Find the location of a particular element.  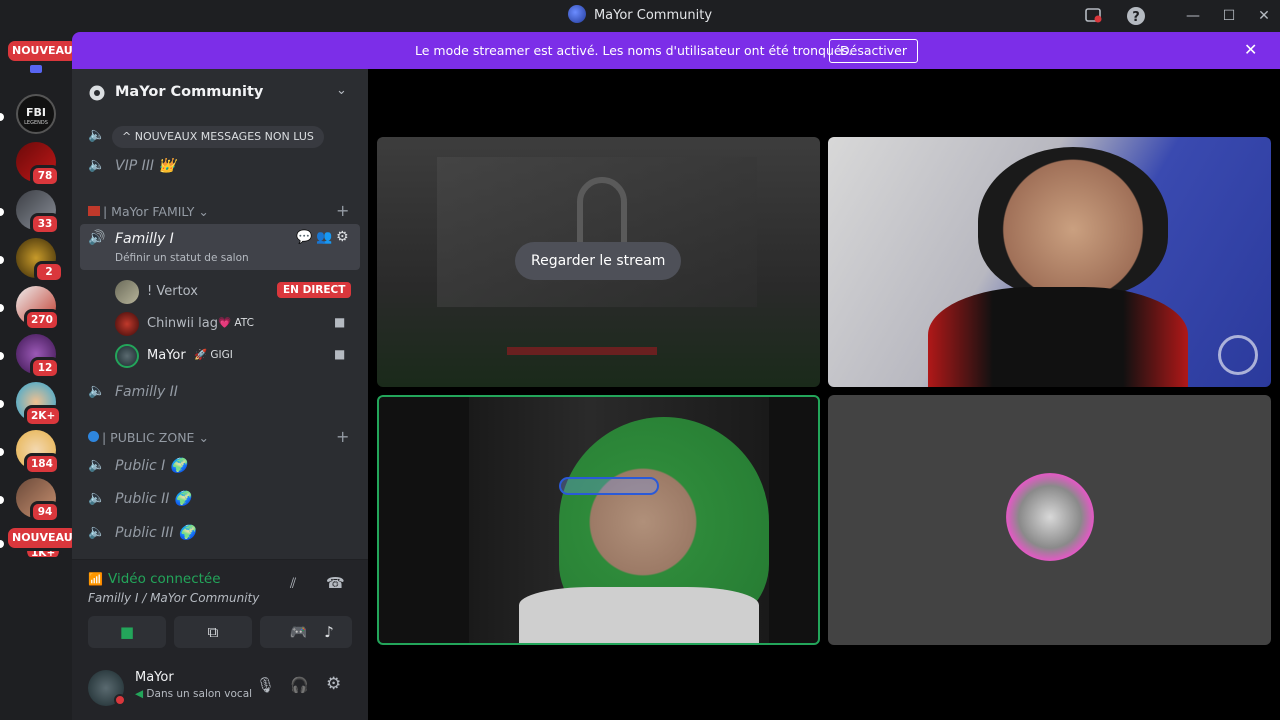

chevron-up-icon: ^ is located at coordinates (128, 136).